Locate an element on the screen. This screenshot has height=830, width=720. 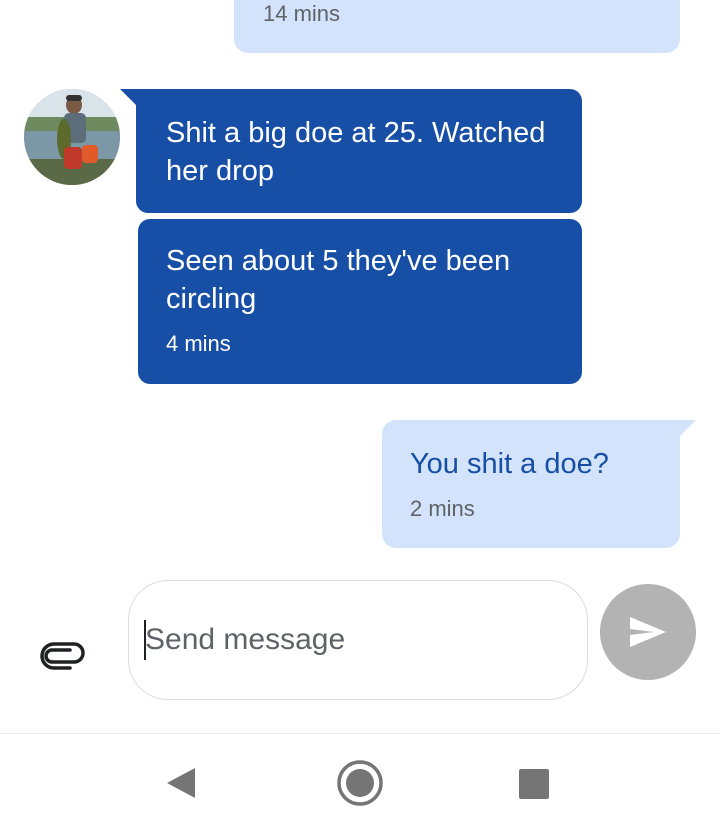
send-icon is located at coordinates (648, 632).